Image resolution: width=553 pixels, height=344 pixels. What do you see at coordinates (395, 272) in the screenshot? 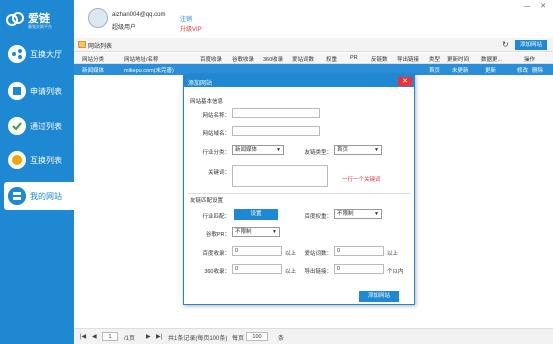
I see `export-links-unit: 个以内` at bounding box center [395, 272].